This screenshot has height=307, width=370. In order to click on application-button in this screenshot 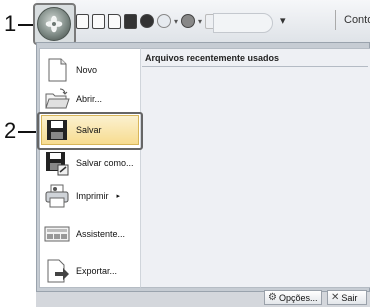, I will do `click(54, 24)`.